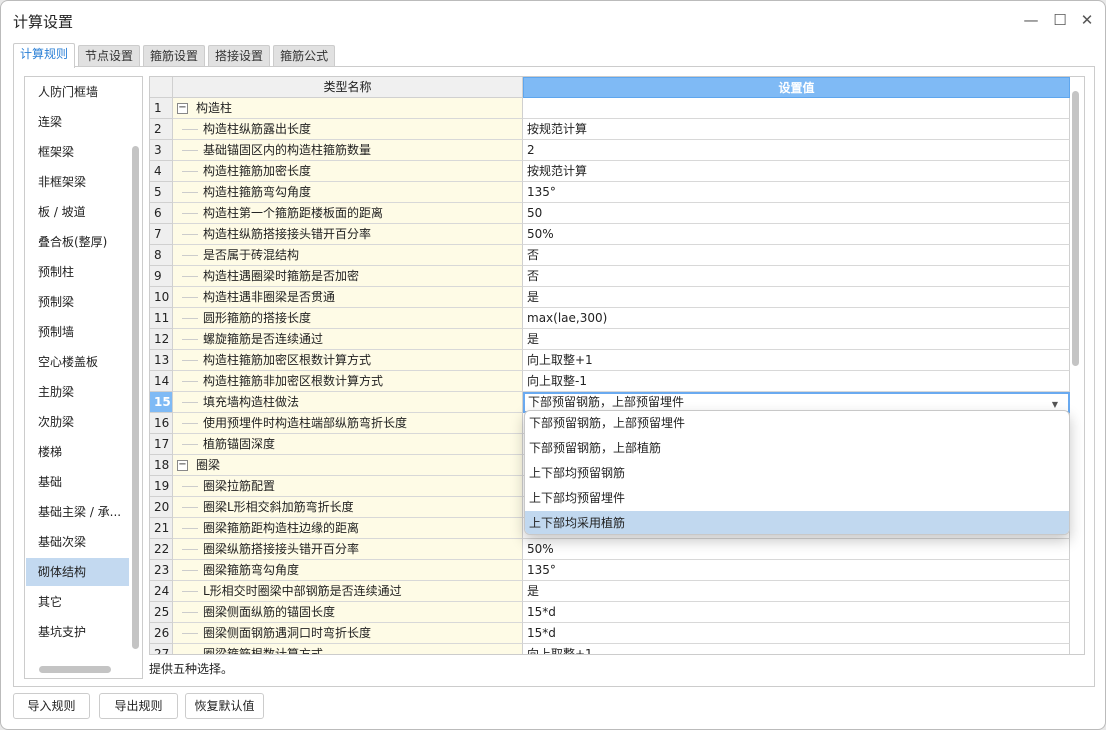 Image resolution: width=1106 pixels, height=730 pixels. I want to click on dropdown-option: 上下部均预留埋件, so click(797, 498).